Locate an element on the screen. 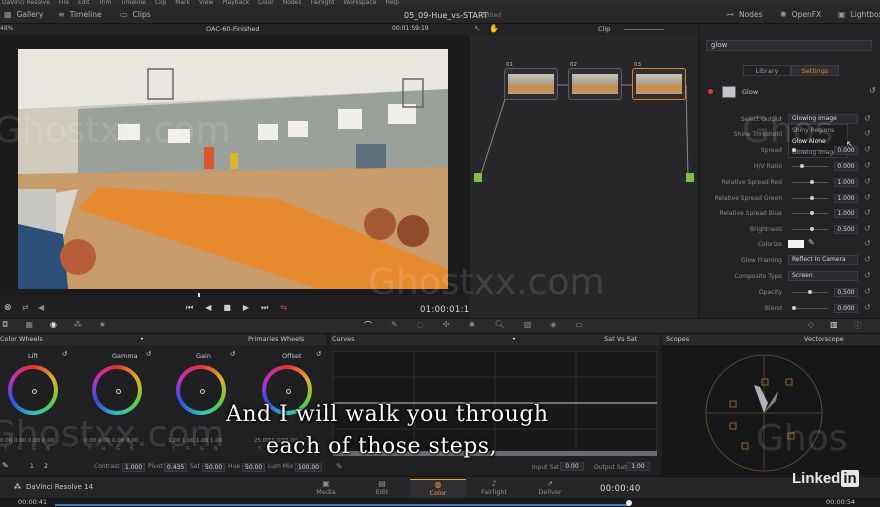 The width and height of the screenshot is (880, 507). input-sat-value: 0.00 is located at coordinates (572, 466).